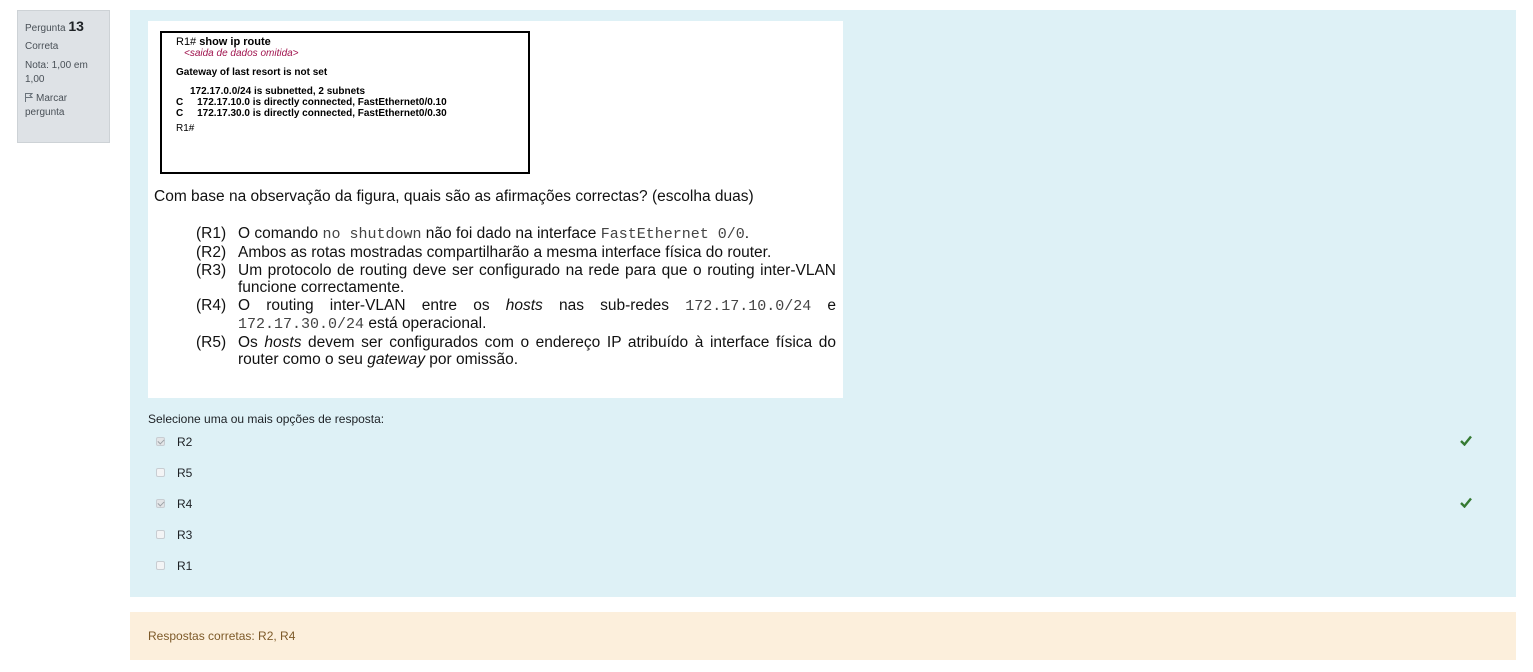 Image resolution: width=1533 pixels, height=672 pixels. Describe the element at coordinates (211, 252) in the screenshot. I see `statement-label: (R2)` at that location.